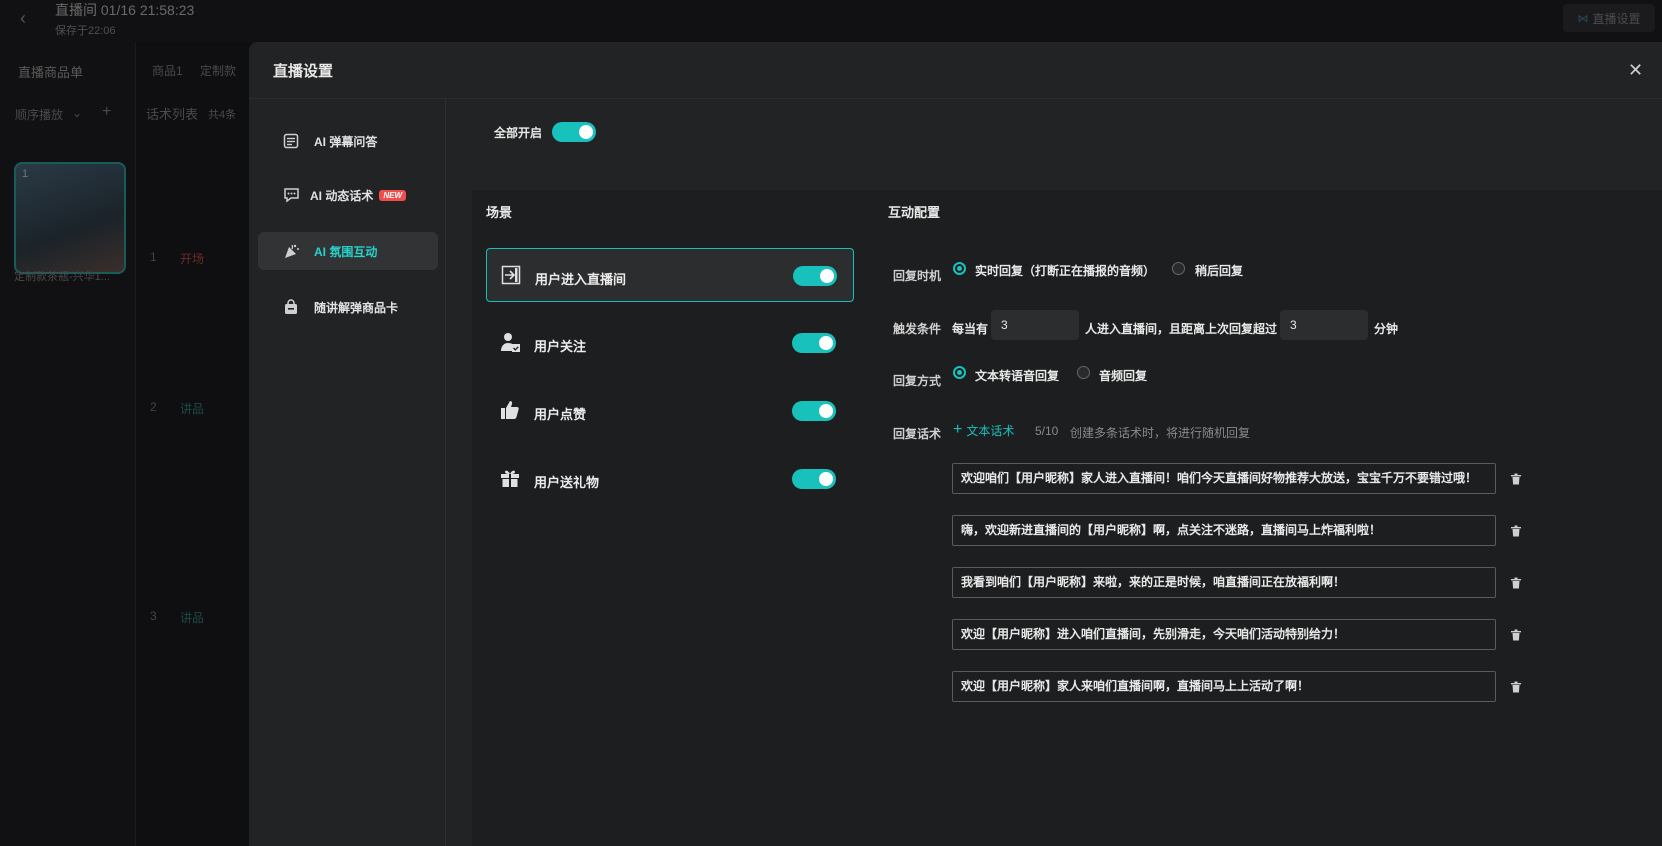 This screenshot has height=846, width=1662. What do you see at coordinates (39, 114) in the screenshot?
I see `order-mode-select: 顺序播放` at bounding box center [39, 114].